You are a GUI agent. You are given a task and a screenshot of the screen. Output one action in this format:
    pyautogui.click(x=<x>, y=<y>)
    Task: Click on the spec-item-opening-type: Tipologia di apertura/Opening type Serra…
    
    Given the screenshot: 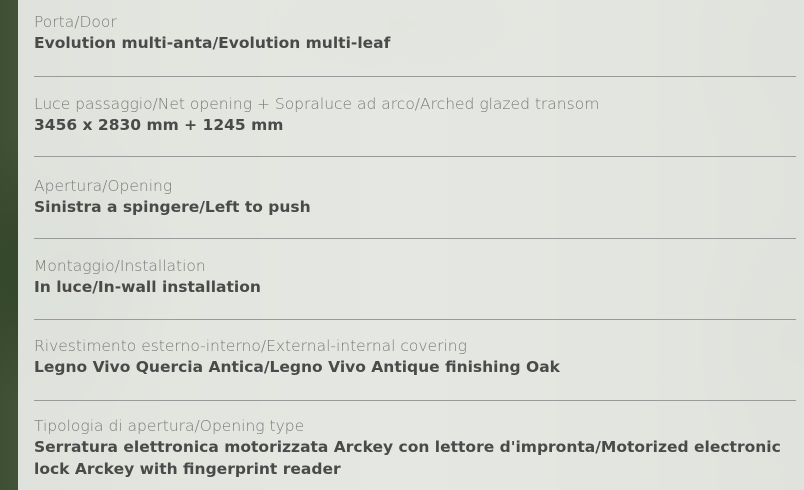 What is the action you would take?
    pyautogui.click(x=415, y=453)
    